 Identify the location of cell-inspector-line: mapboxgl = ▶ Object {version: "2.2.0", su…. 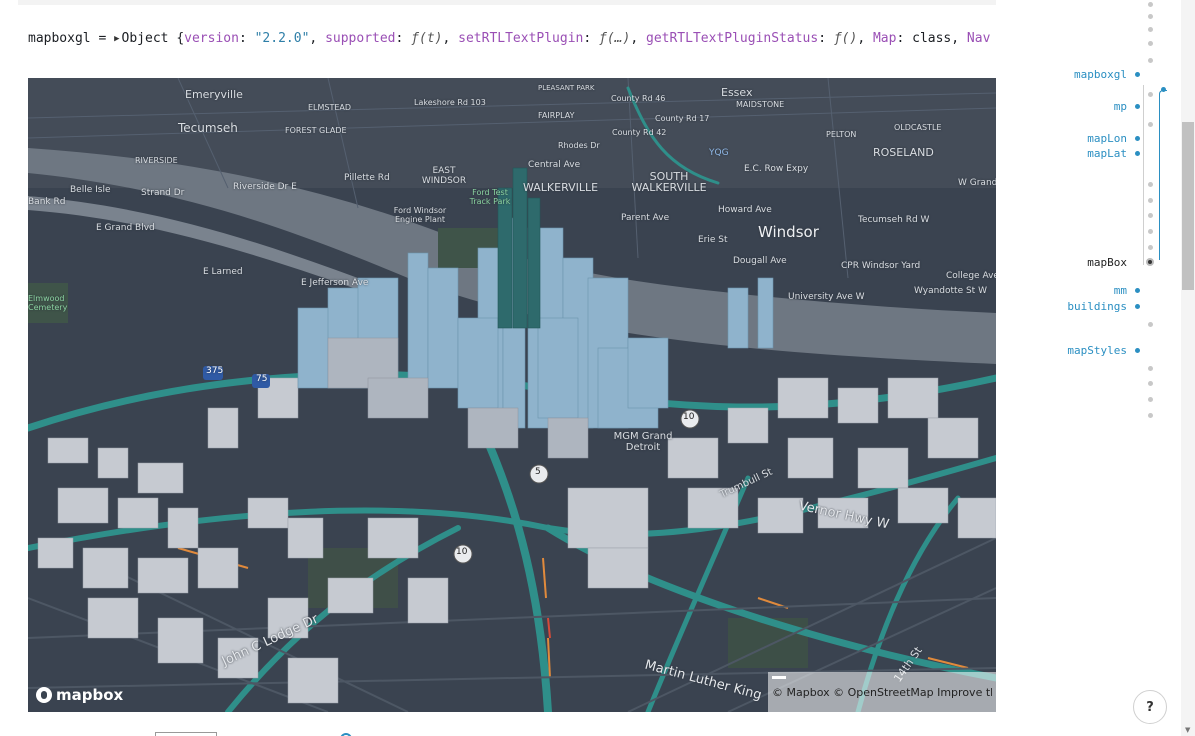
(512, 39).